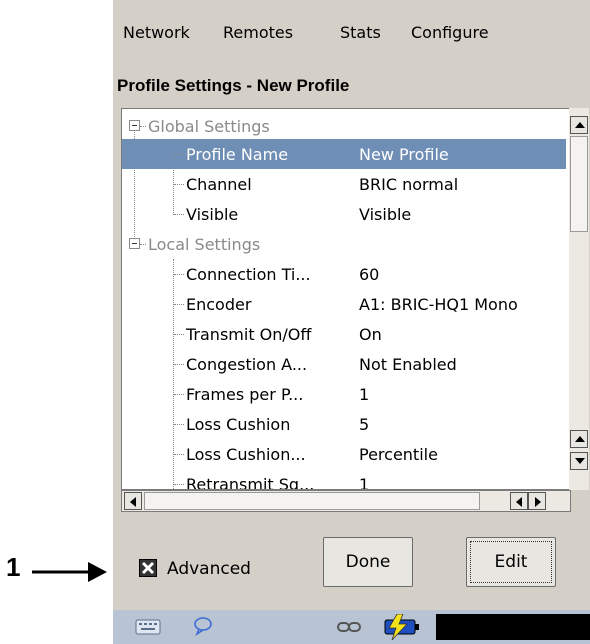  I want to click on vertical-scrollbar, so click(579, 299).